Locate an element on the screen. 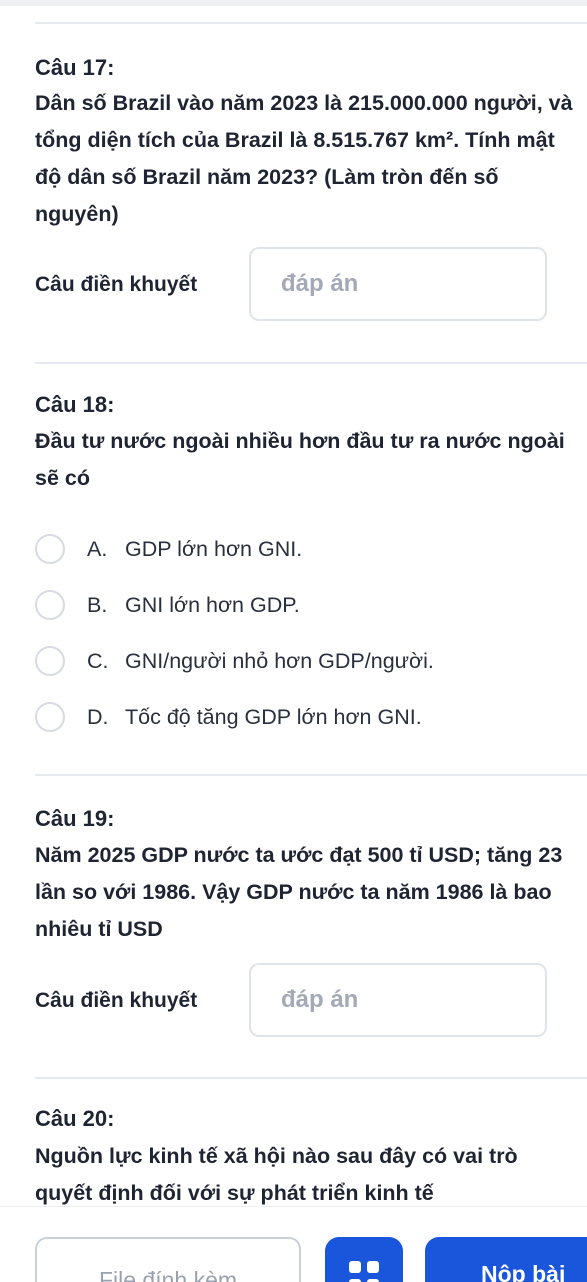 Image resolution: width=587 pixels, height=1282 pixels. top-edge is located at coordinates (293, 3).